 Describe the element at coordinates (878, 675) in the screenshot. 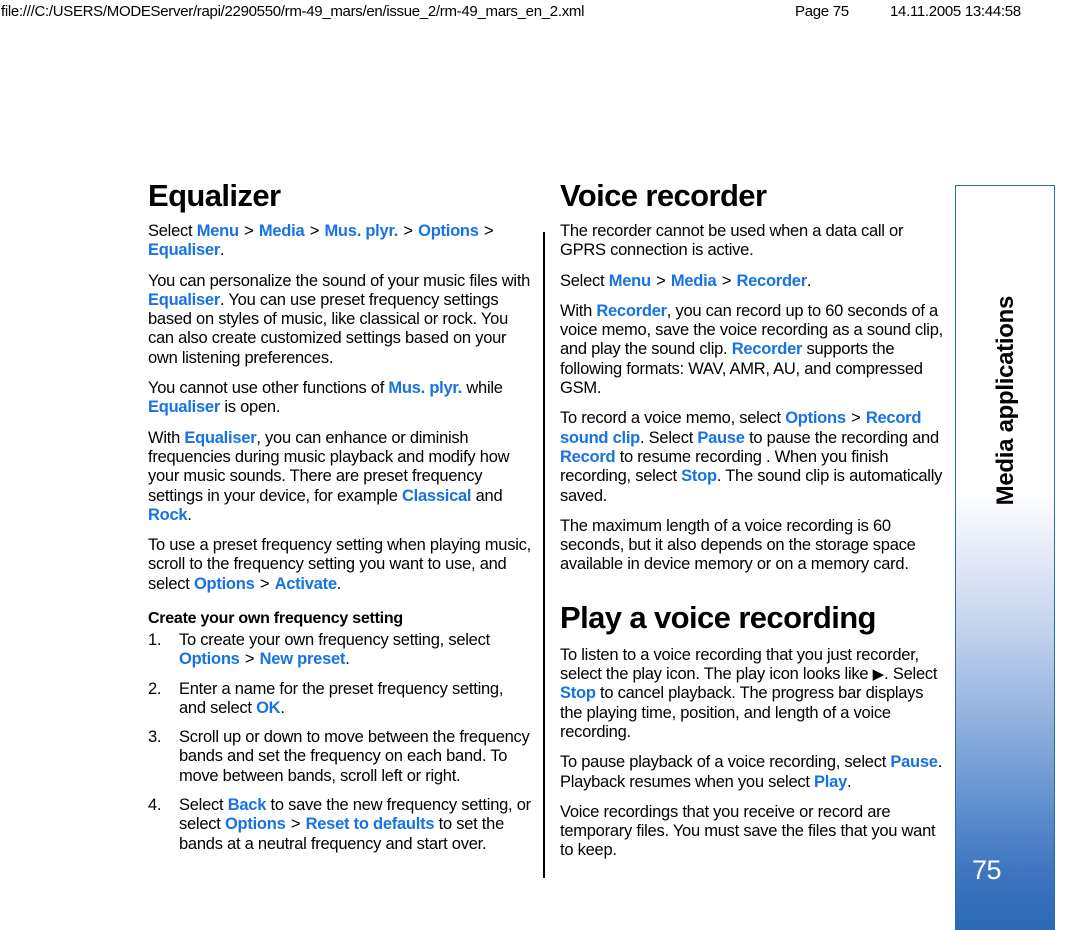

I see `play-icon: ▶` at that location.